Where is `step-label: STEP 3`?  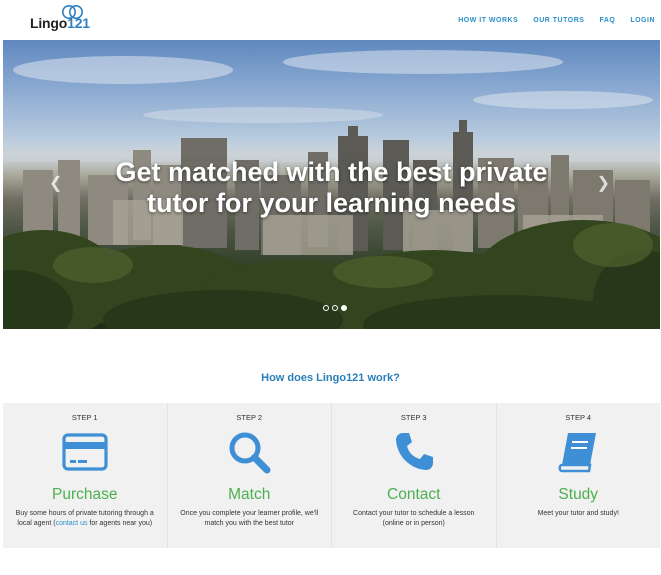
step-label: STEP 3 is located at coordinates (413, 417).